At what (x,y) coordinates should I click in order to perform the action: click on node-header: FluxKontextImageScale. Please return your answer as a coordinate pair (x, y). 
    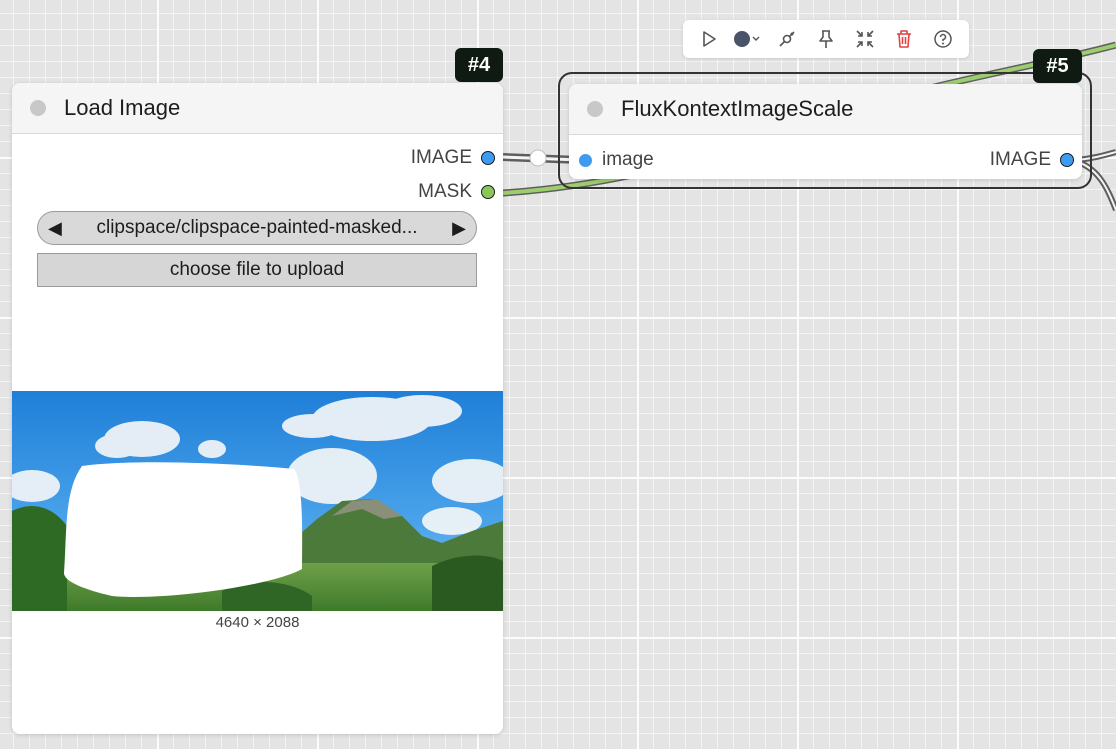
    Looking at the image, I should click on (825, 109).